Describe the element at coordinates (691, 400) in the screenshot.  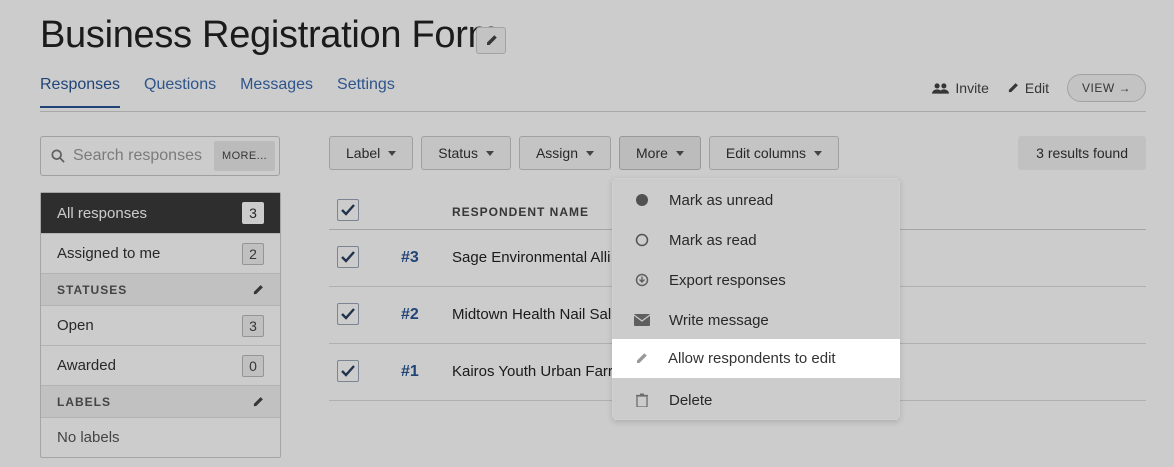
I see `menu-item-label: Delete` at that location.